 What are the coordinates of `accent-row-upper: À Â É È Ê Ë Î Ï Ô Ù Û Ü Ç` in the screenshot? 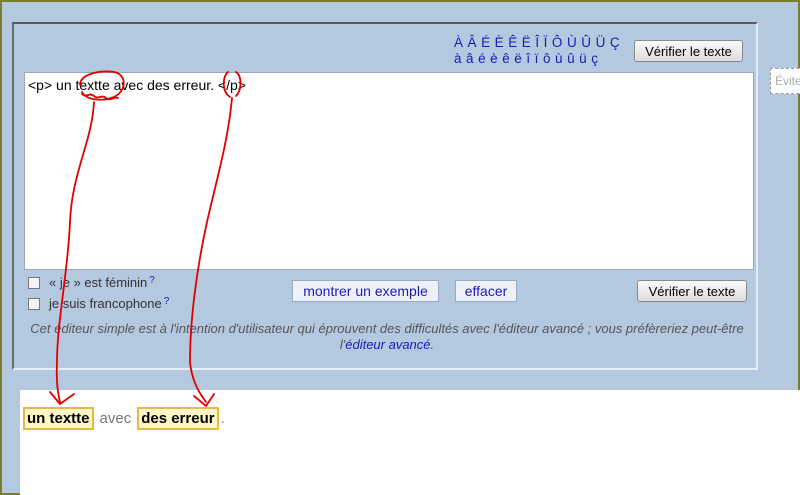 It's located at (537, 43).